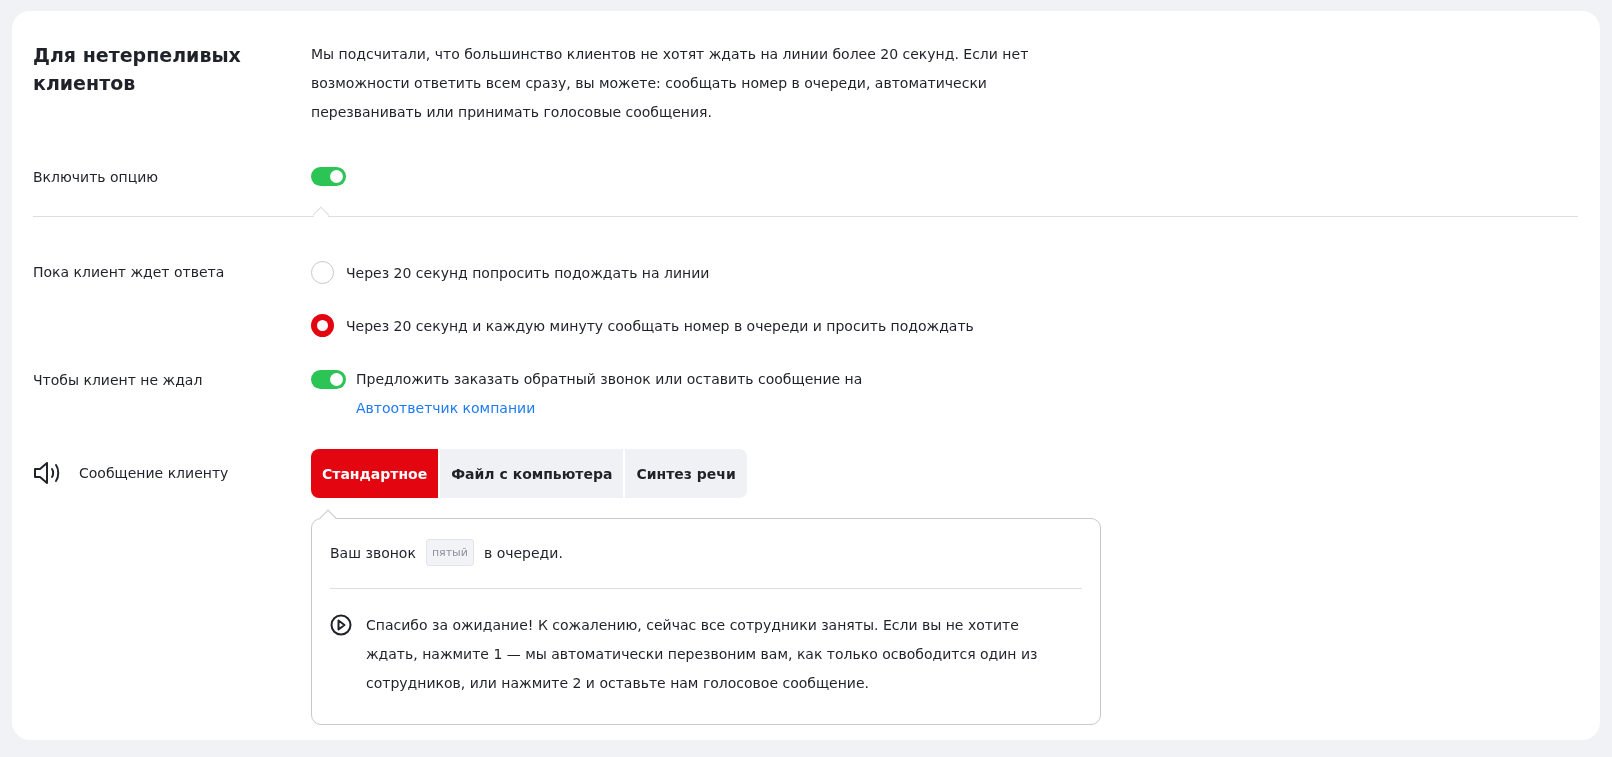  I want to click on section-title: Для нетерпеливых клиентов, so click(137, 69).